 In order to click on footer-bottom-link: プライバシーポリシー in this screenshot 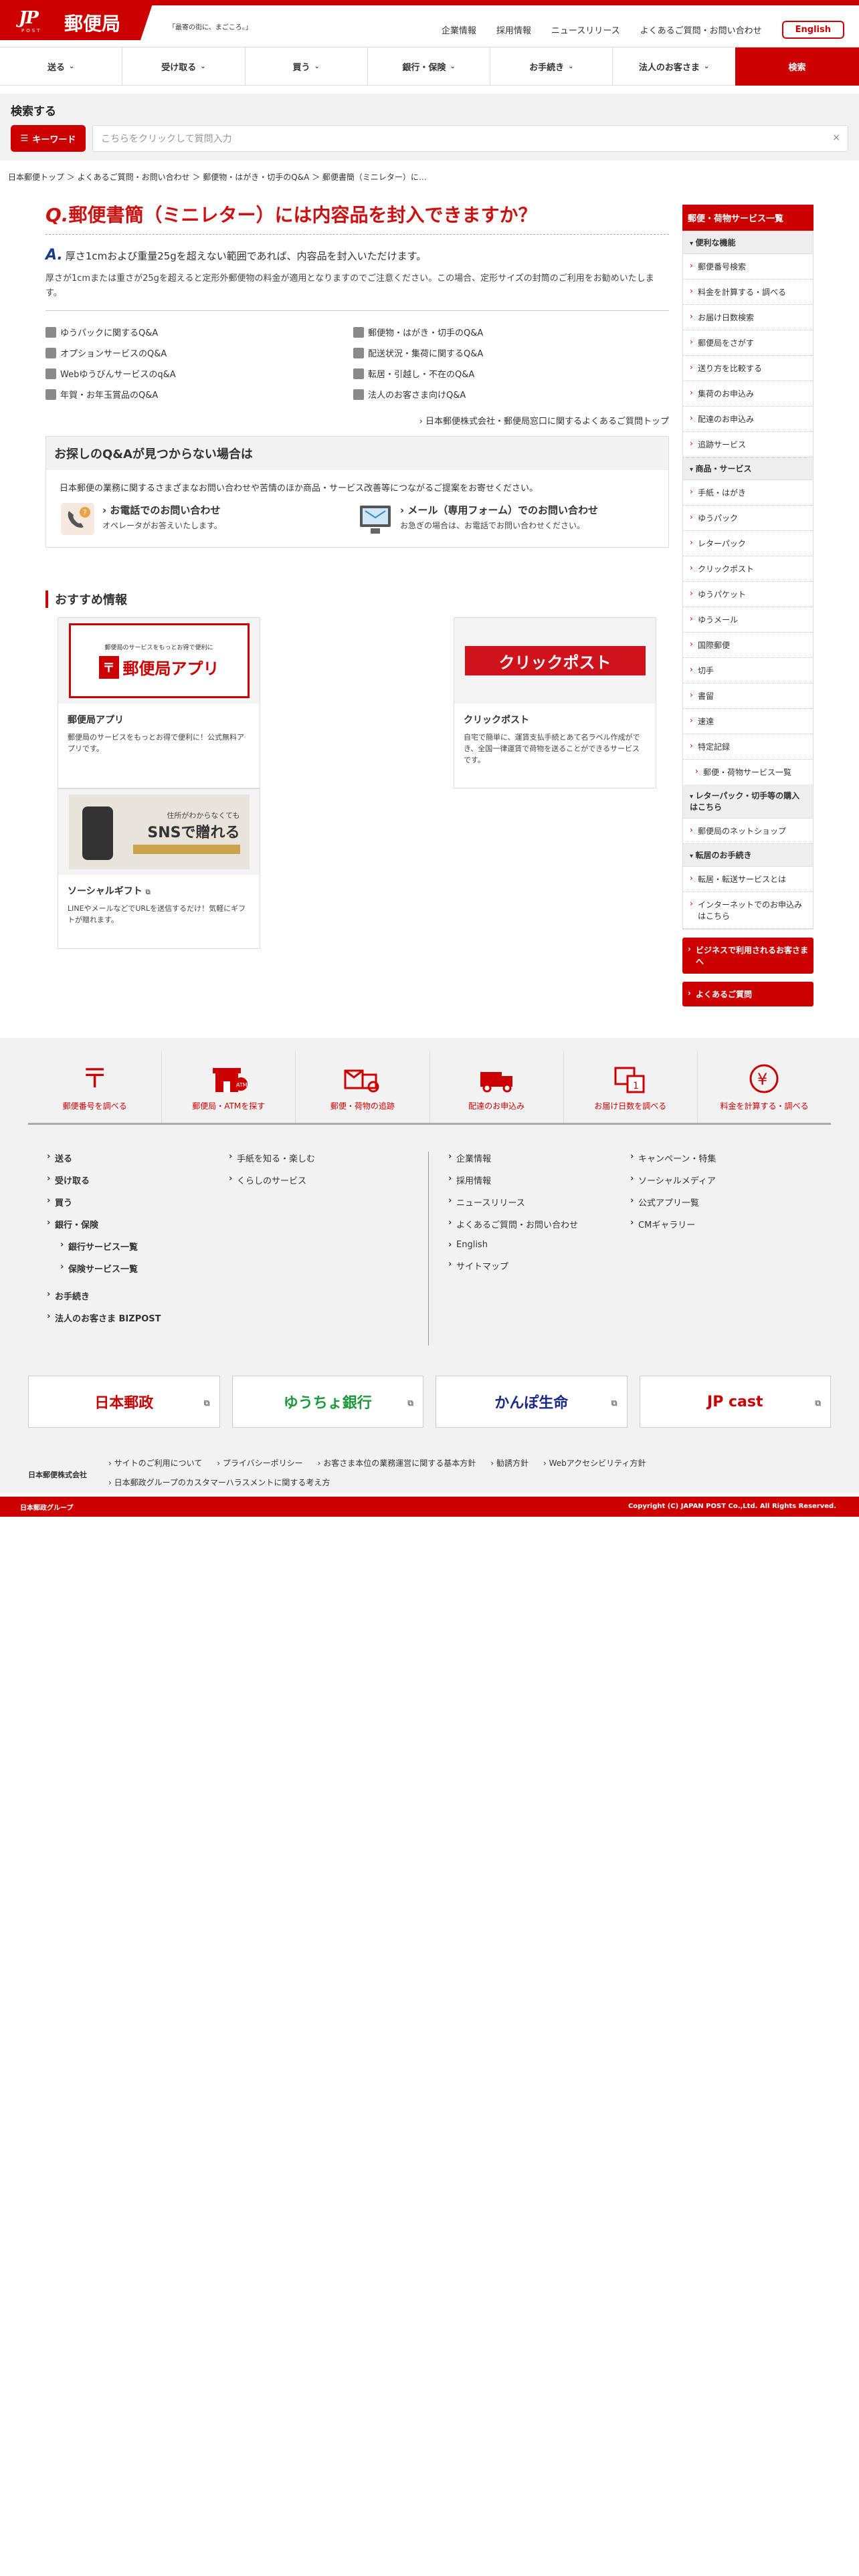, I will do `click(260, 1463)`.